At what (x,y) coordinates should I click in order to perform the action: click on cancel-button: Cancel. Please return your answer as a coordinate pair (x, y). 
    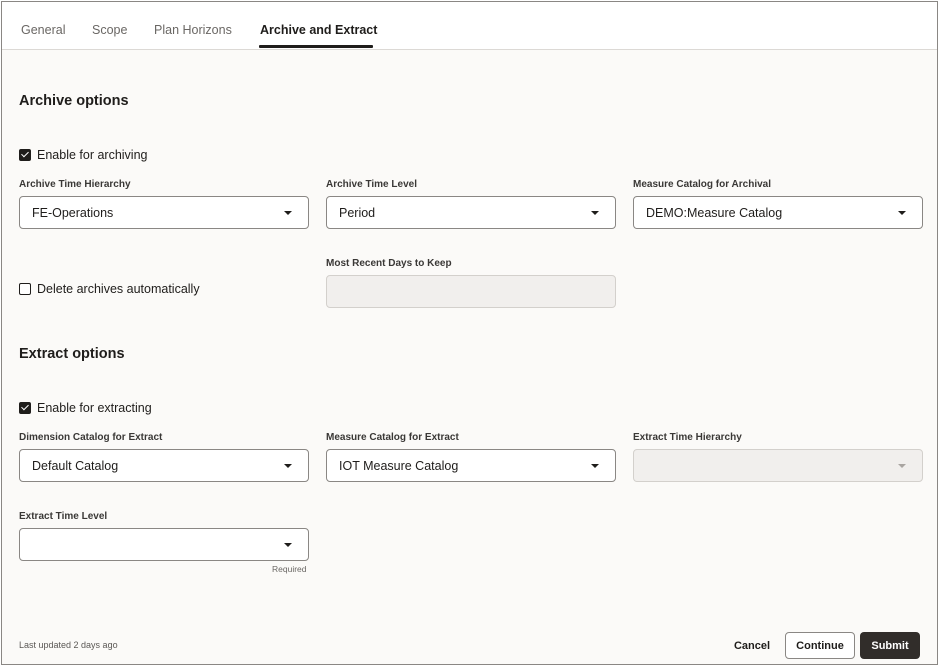
    Looking at the image, I should click on (752, 645).